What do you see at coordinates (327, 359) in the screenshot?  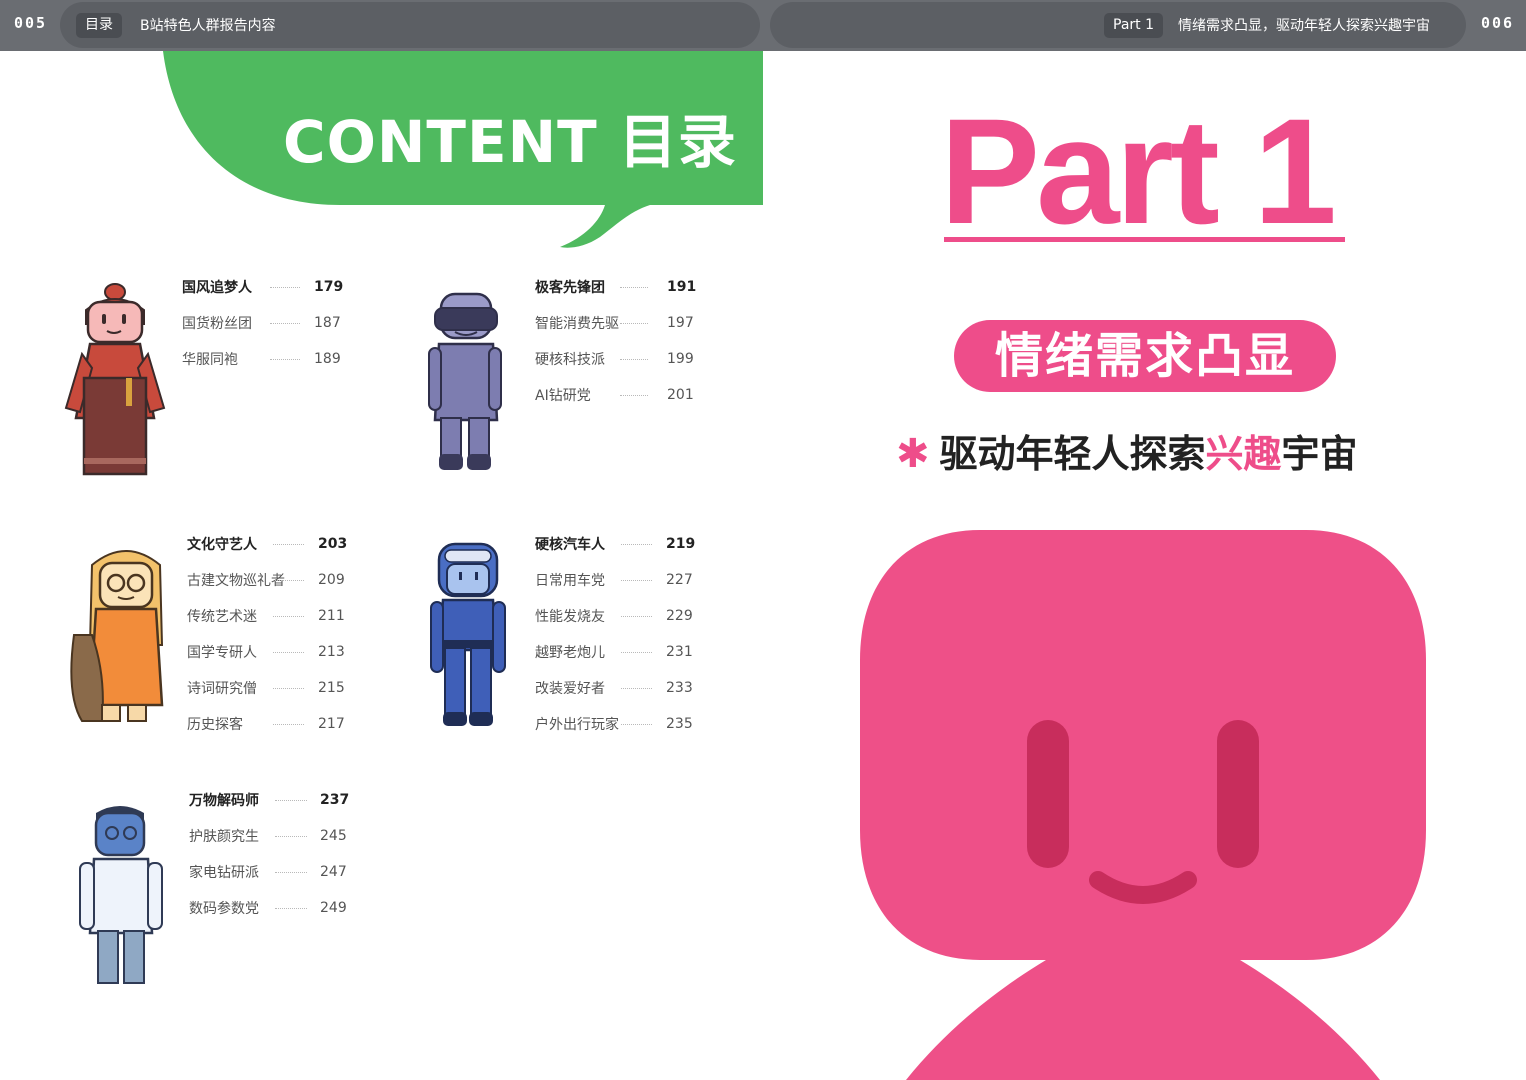 I see `toc-page-number: 189` at bounding box center [327, 359].